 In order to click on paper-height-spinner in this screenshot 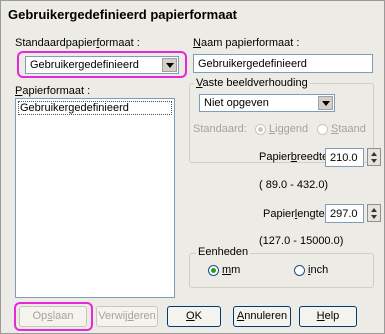, I will do `click(374, 213)`.